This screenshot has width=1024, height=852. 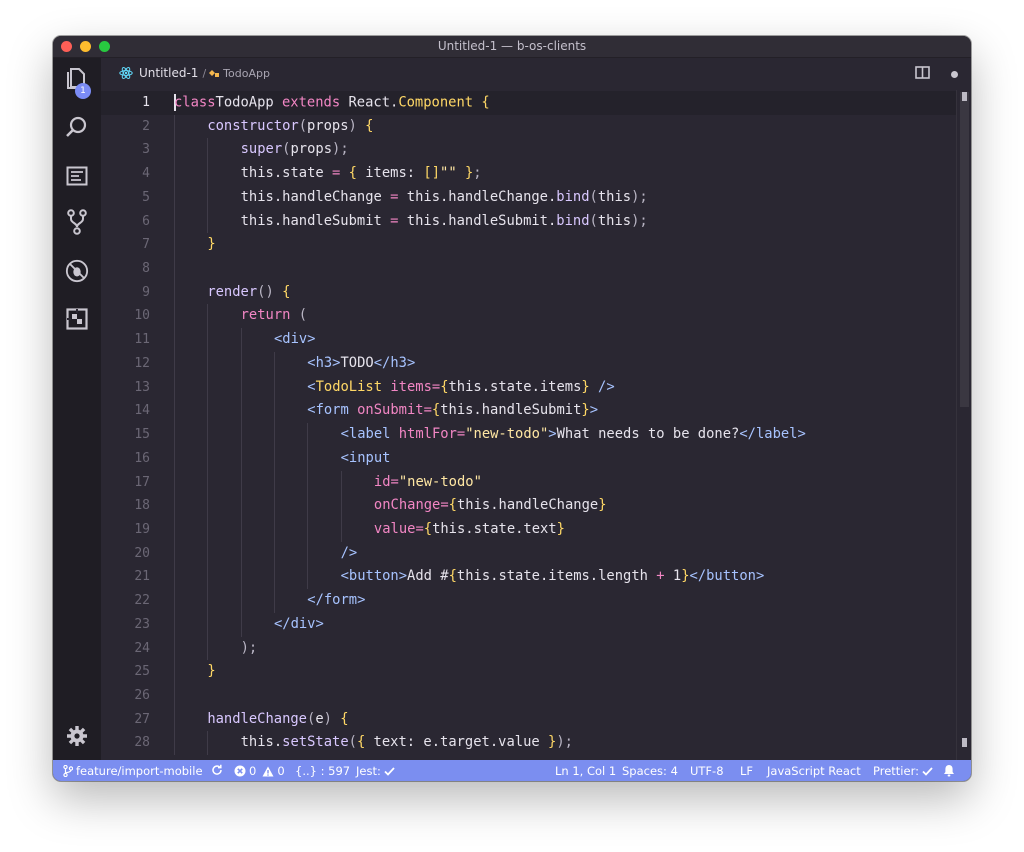 What do you see at coordinates (528, 269) in the screenshot?
I see `code-line: 8` at bounding box center [528, 269].